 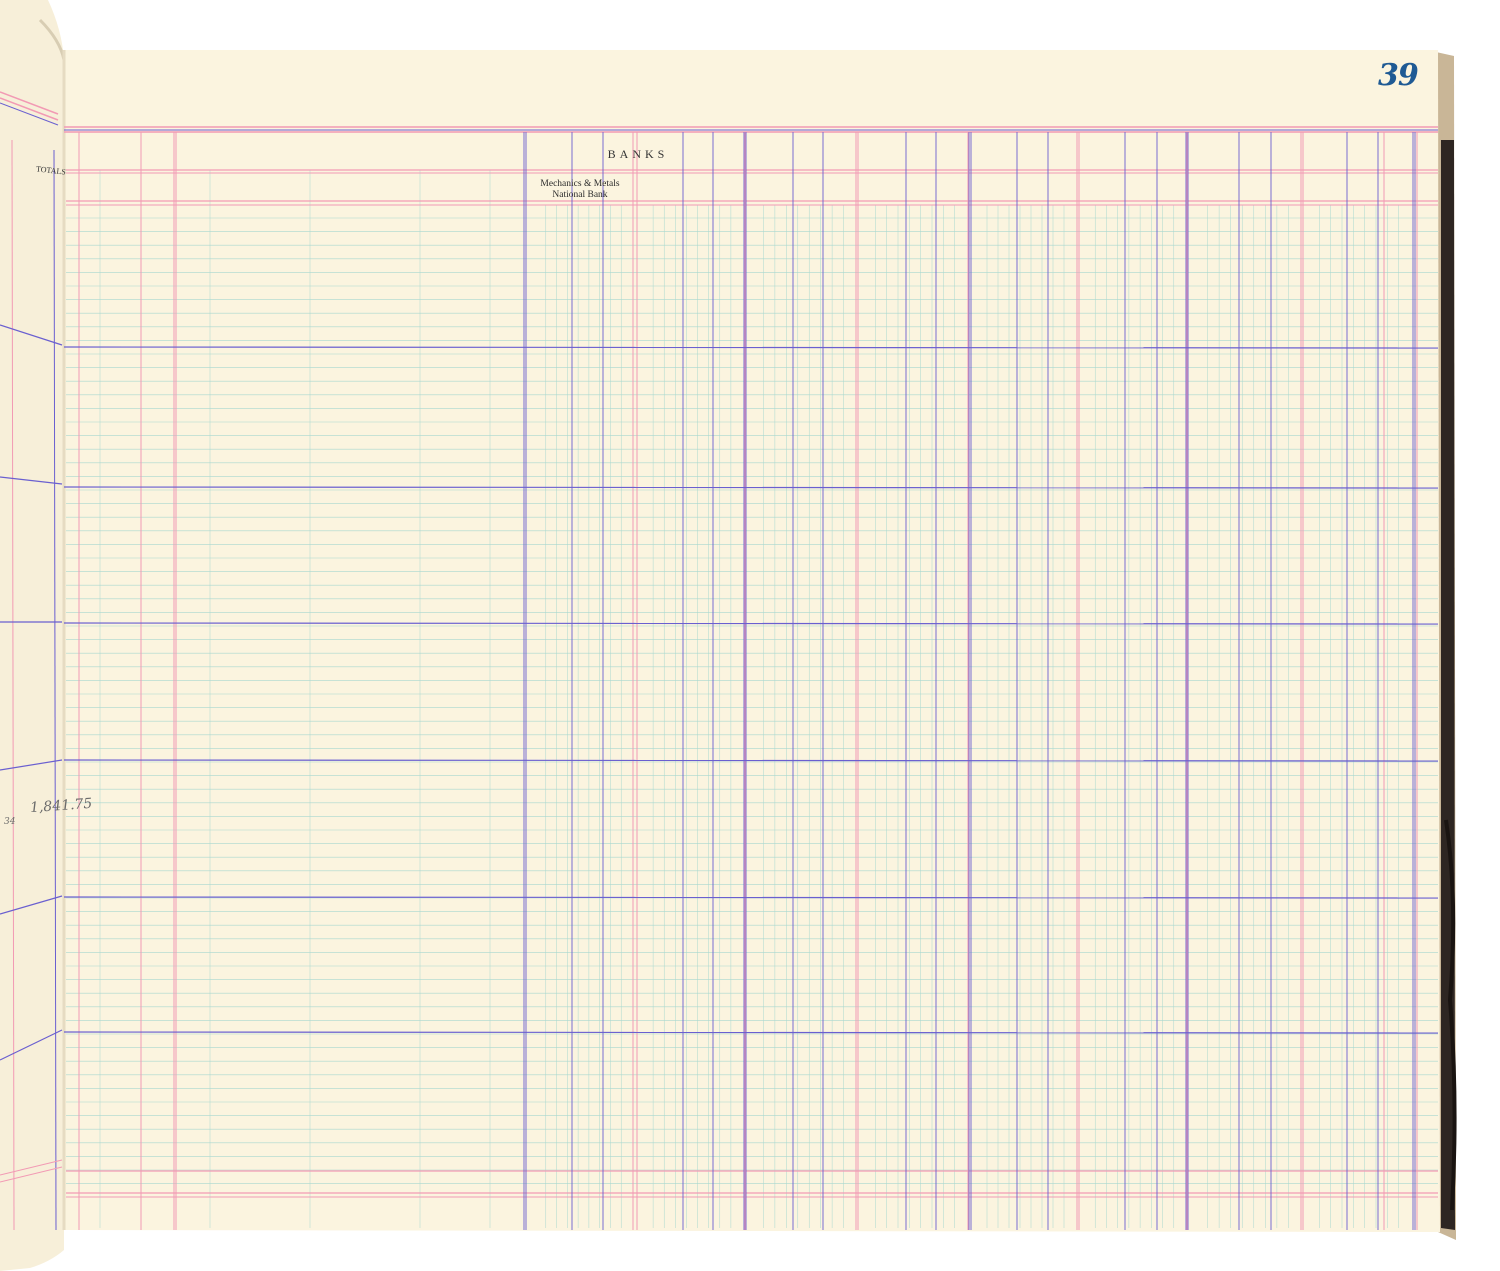 I want to click on column-header-mechanics-metals: Mechanics & Metals National Bank, so click(x=580, y=190).